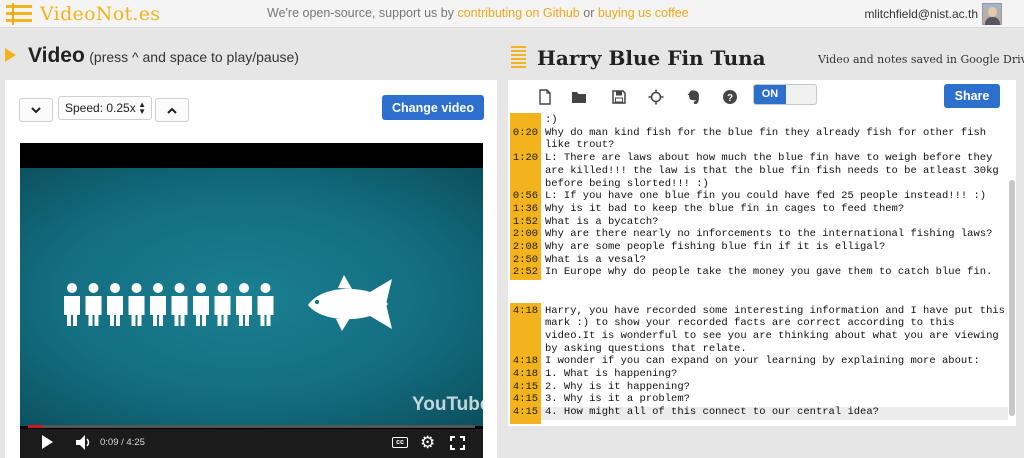  Describe the element at coordinates (776, 222) in the screenshot. I see `note-text: What is a bycatch?` at that location.